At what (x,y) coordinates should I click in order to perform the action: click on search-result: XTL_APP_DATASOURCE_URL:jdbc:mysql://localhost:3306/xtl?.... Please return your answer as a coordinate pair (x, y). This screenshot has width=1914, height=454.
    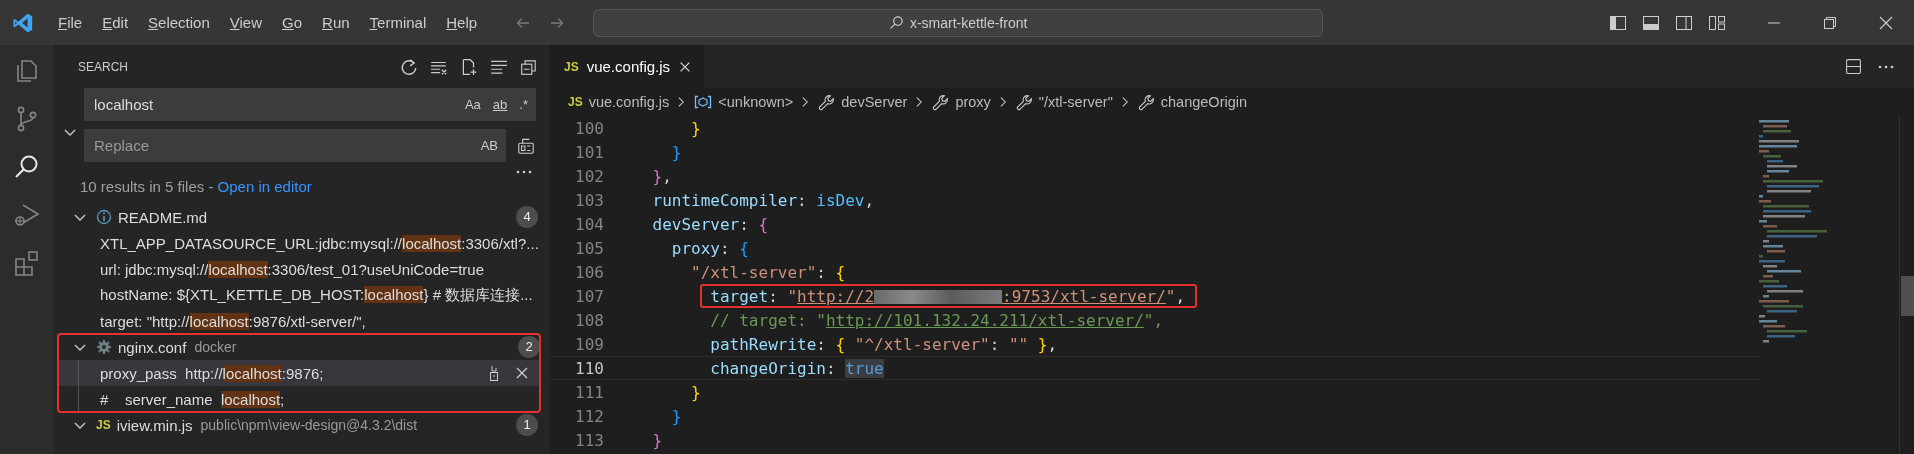
    Looking at the image, I should click on (296, 243).